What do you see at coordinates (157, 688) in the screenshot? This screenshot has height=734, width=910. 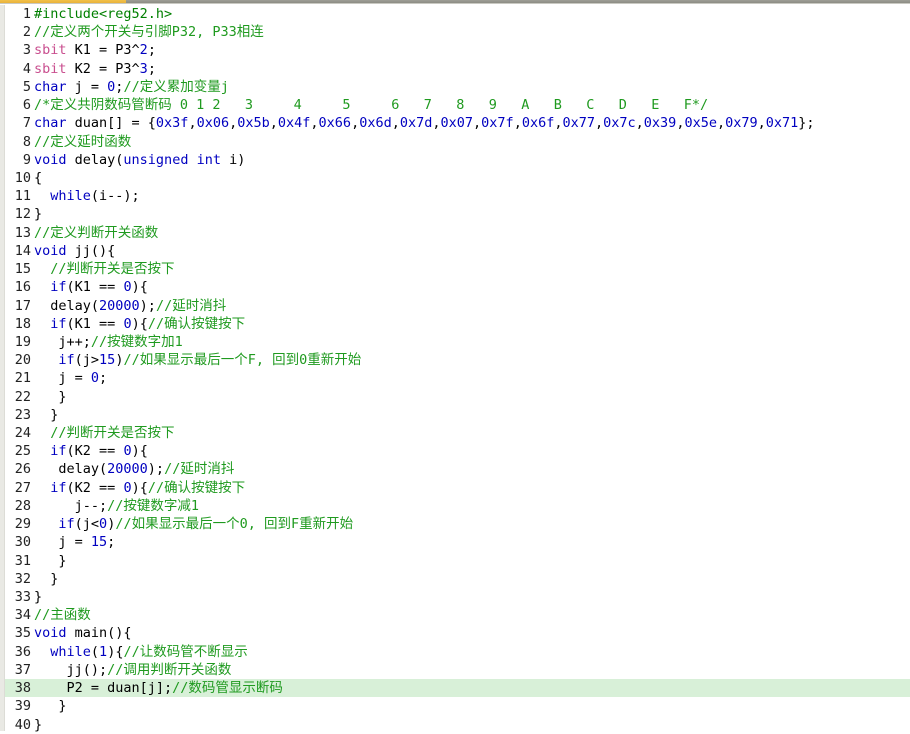 I see `code-line-text: P2 = duan[j];//数码管显示断码` at bounding box center [157, 688].